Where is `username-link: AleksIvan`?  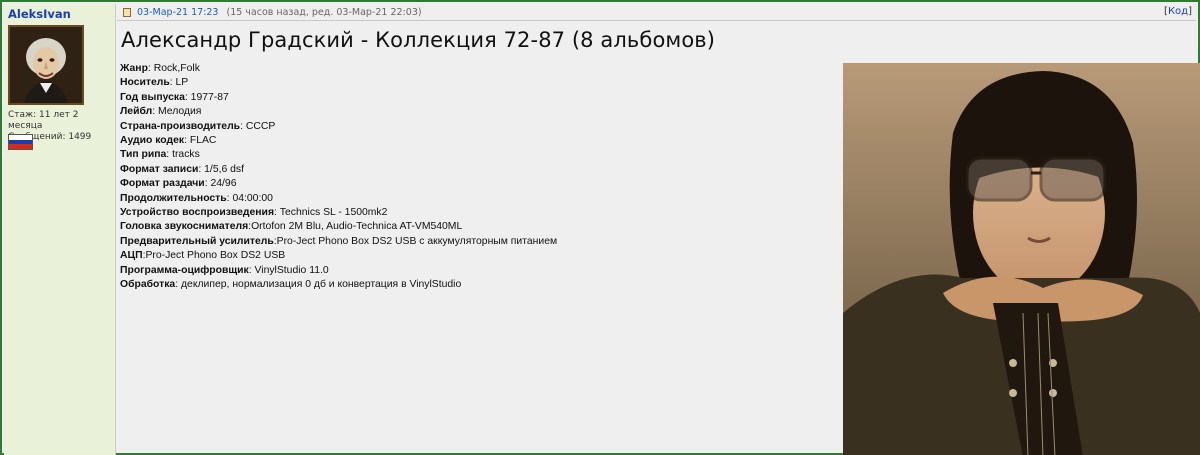 username-link: AleksIvan is located at coordinates (39, 14).